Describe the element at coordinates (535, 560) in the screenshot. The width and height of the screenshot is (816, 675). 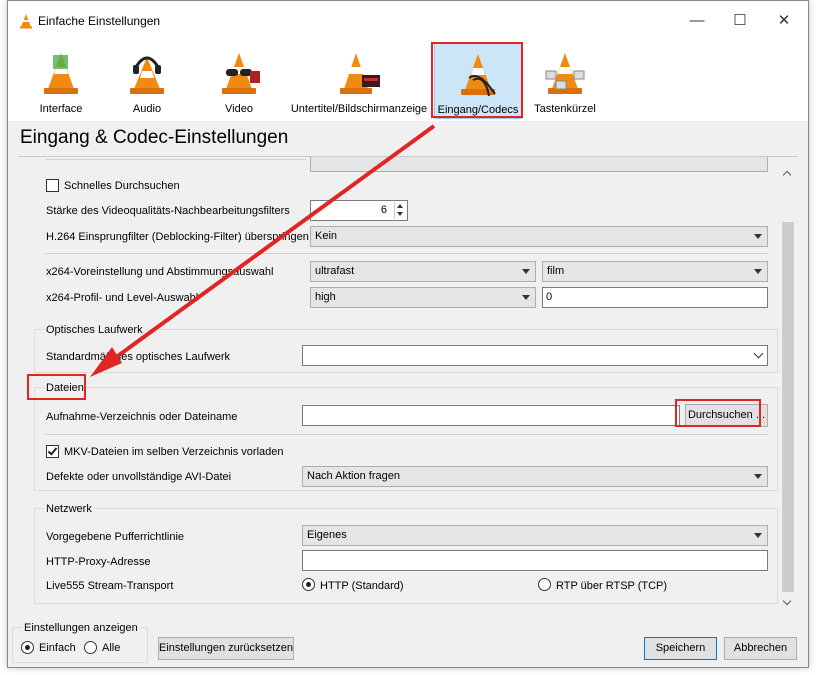
I see `http-proxy-input` at that location.